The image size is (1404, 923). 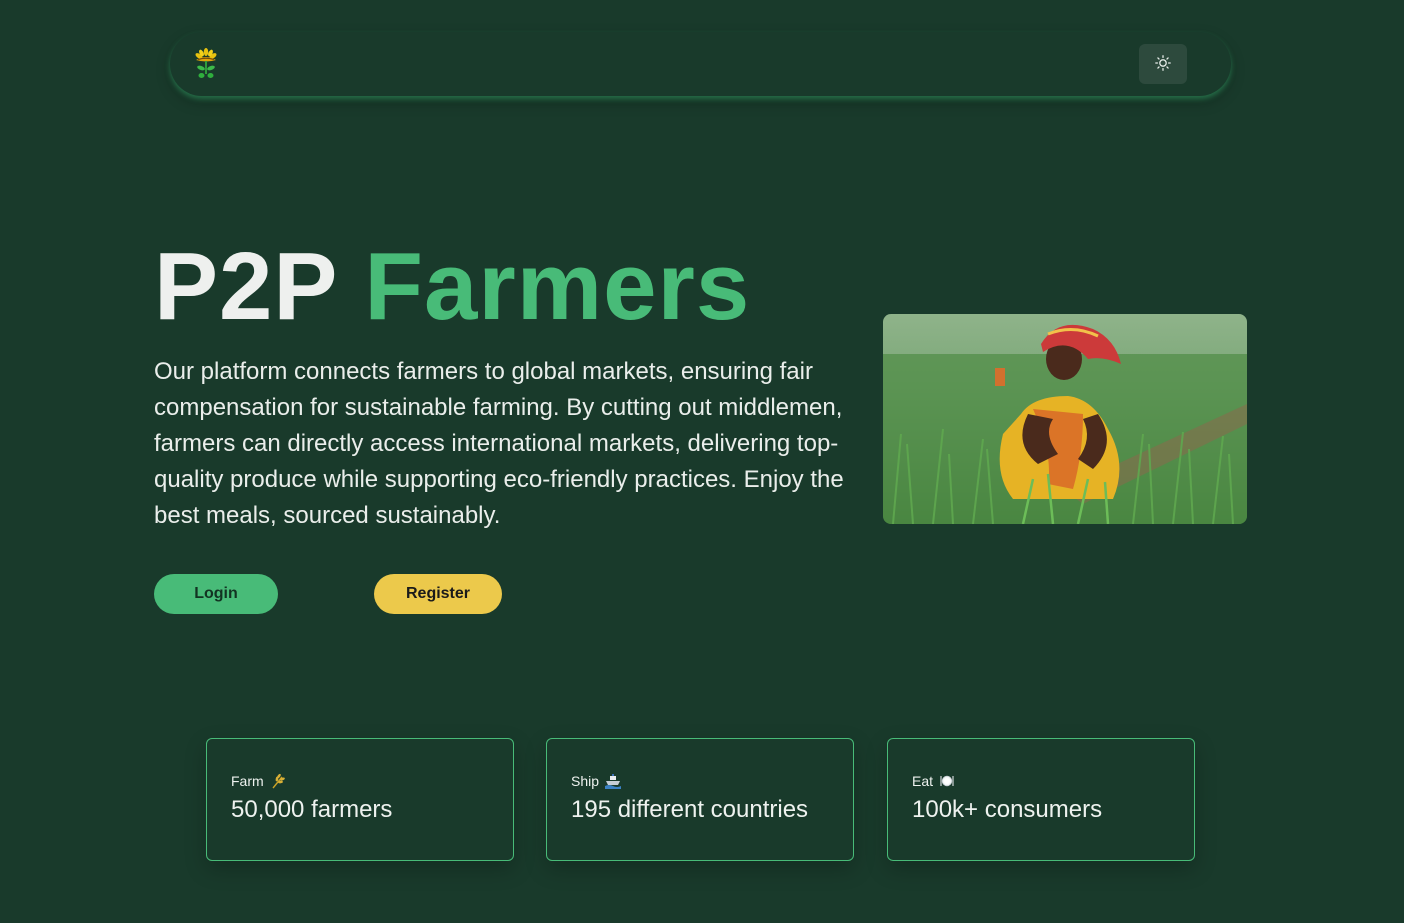 I want to click on login-button: Login, so click(x=216, y=594).